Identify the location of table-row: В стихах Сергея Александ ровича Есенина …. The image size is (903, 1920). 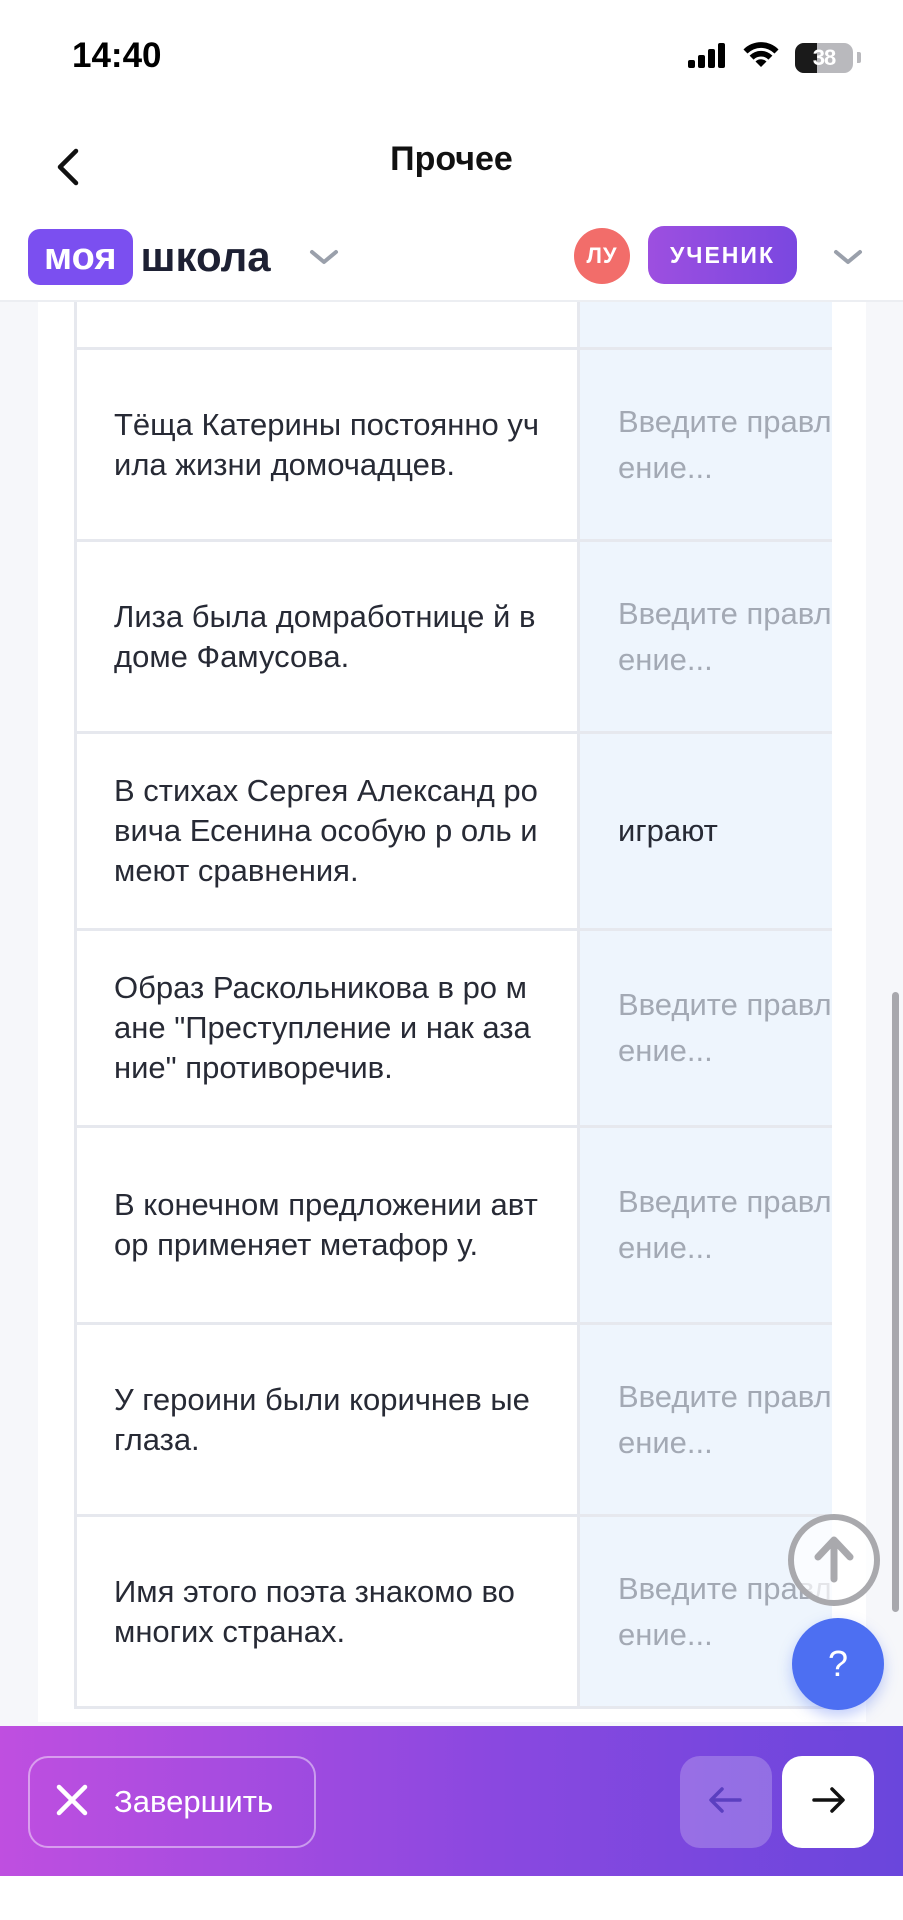
(453, 832).